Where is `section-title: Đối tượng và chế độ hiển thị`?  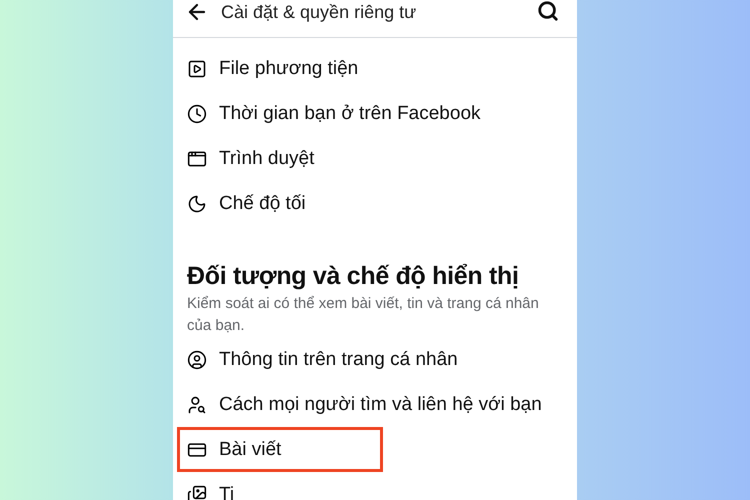 section-title: Đối tượng và chế độ hiển thị is located at coordinates (353, 276).